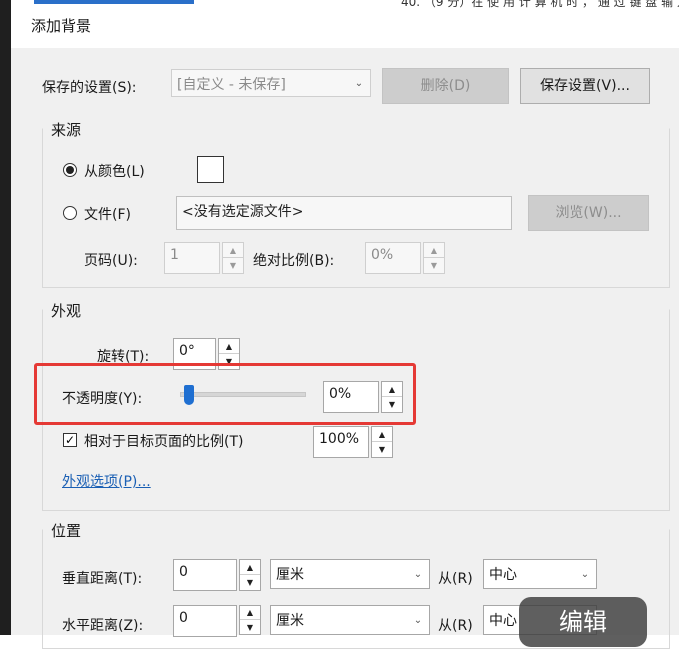 The image size is (679, 649). What do you see at coordinates (102, 399) in the screenshot?
I see `opacity-label: 不透明度(Y):` at bounding box center [102, 399].